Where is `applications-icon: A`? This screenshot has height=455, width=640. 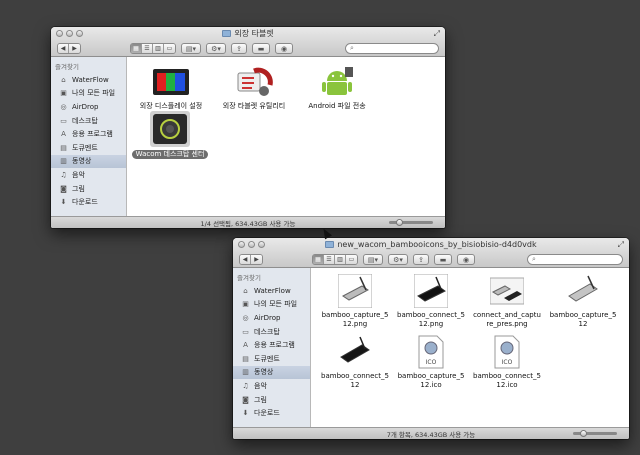
applications-icon: A is located at coordinates (63, 134).